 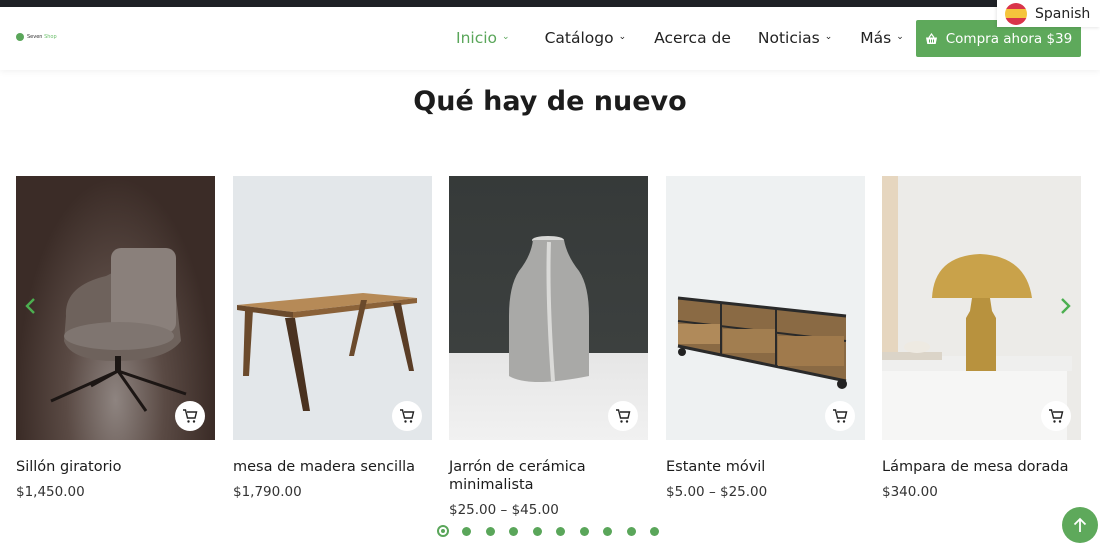 I want to click on buy-now-label: Compra ahora $39, so click(x=1009, y=38).